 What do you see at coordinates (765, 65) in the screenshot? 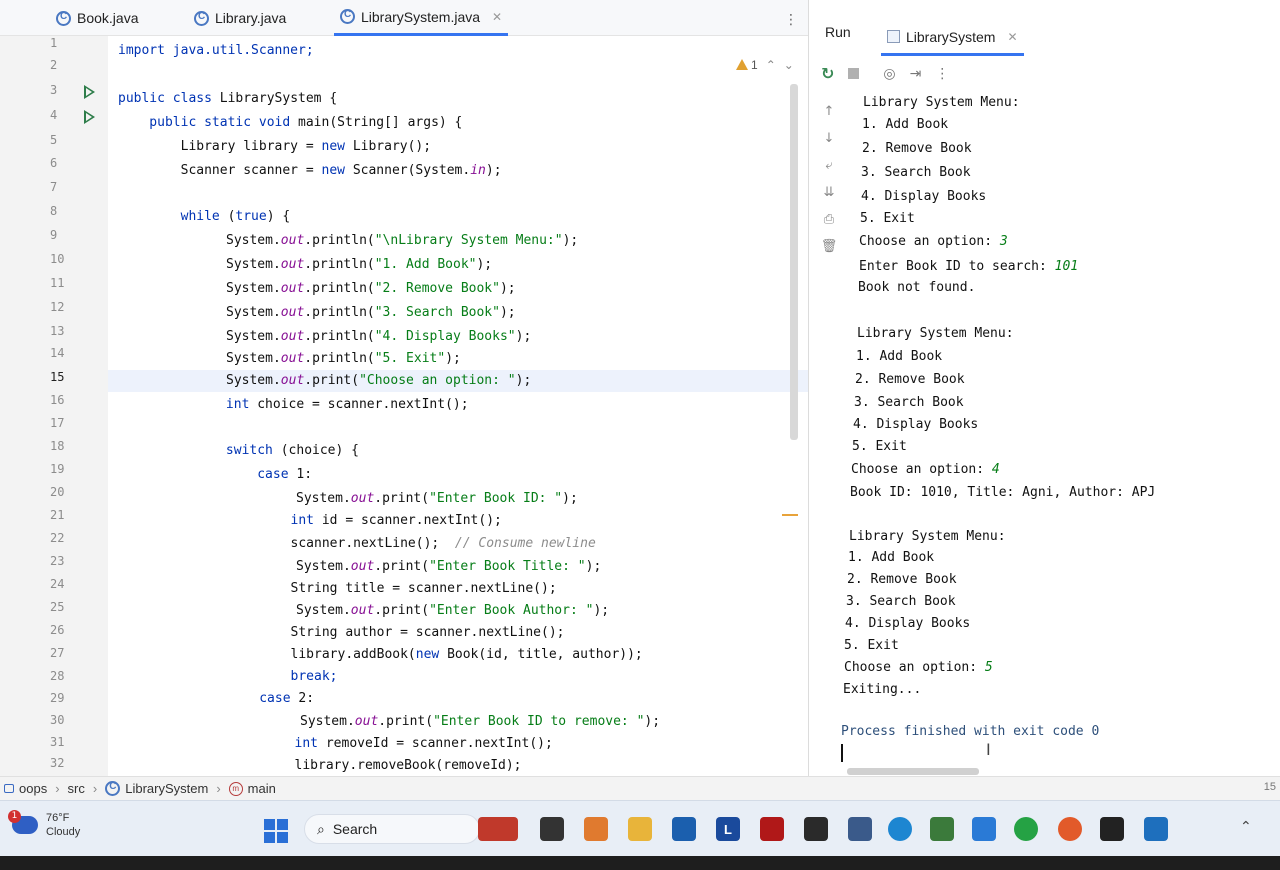
I see `inspection-widget: 1 ⌃ ⌄` at bounding box center [765, 65].